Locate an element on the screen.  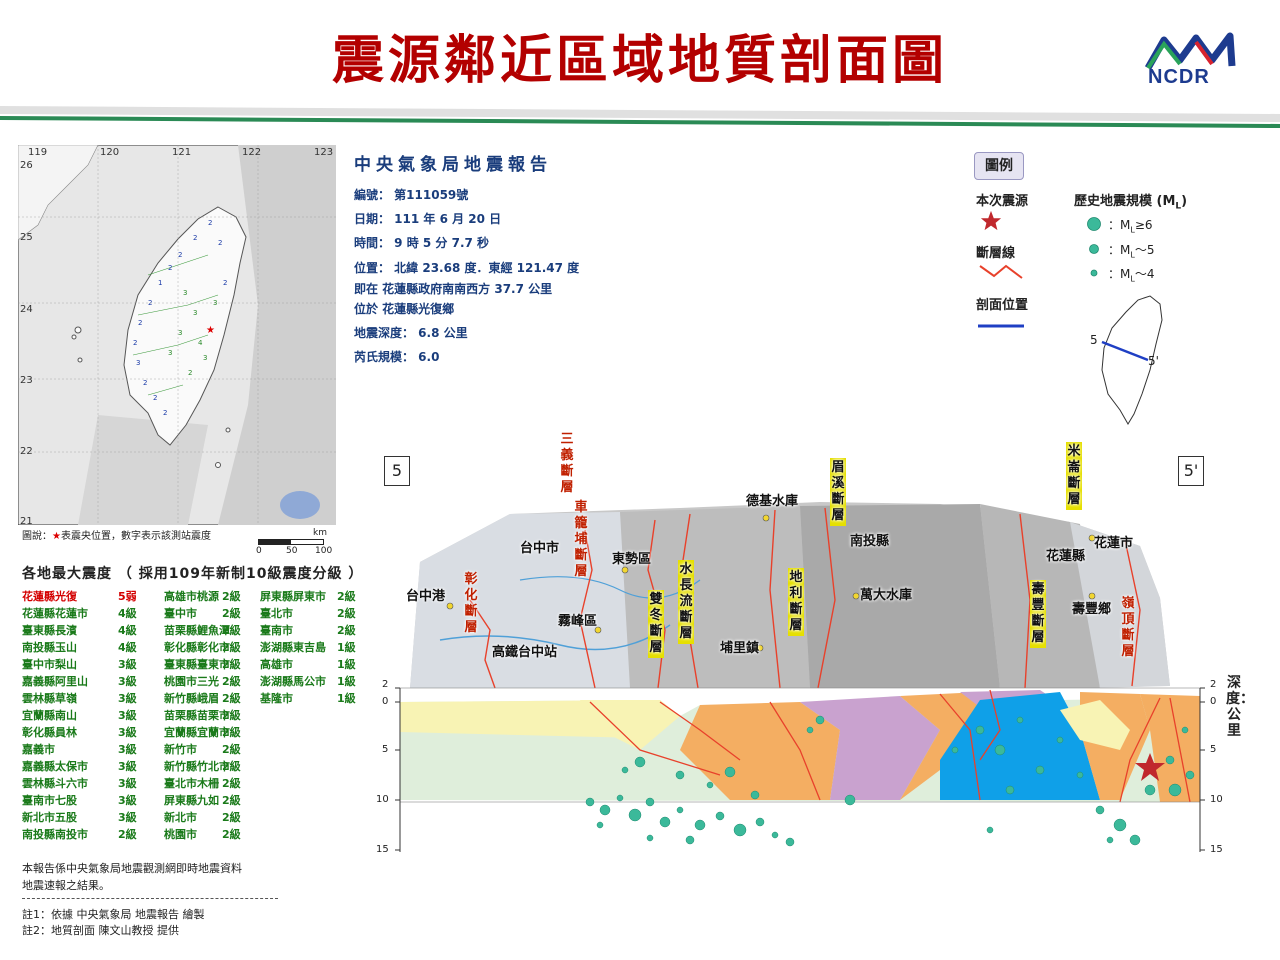
report-title: 中央氣象局地震報告 is located at coordinates (453, 165).